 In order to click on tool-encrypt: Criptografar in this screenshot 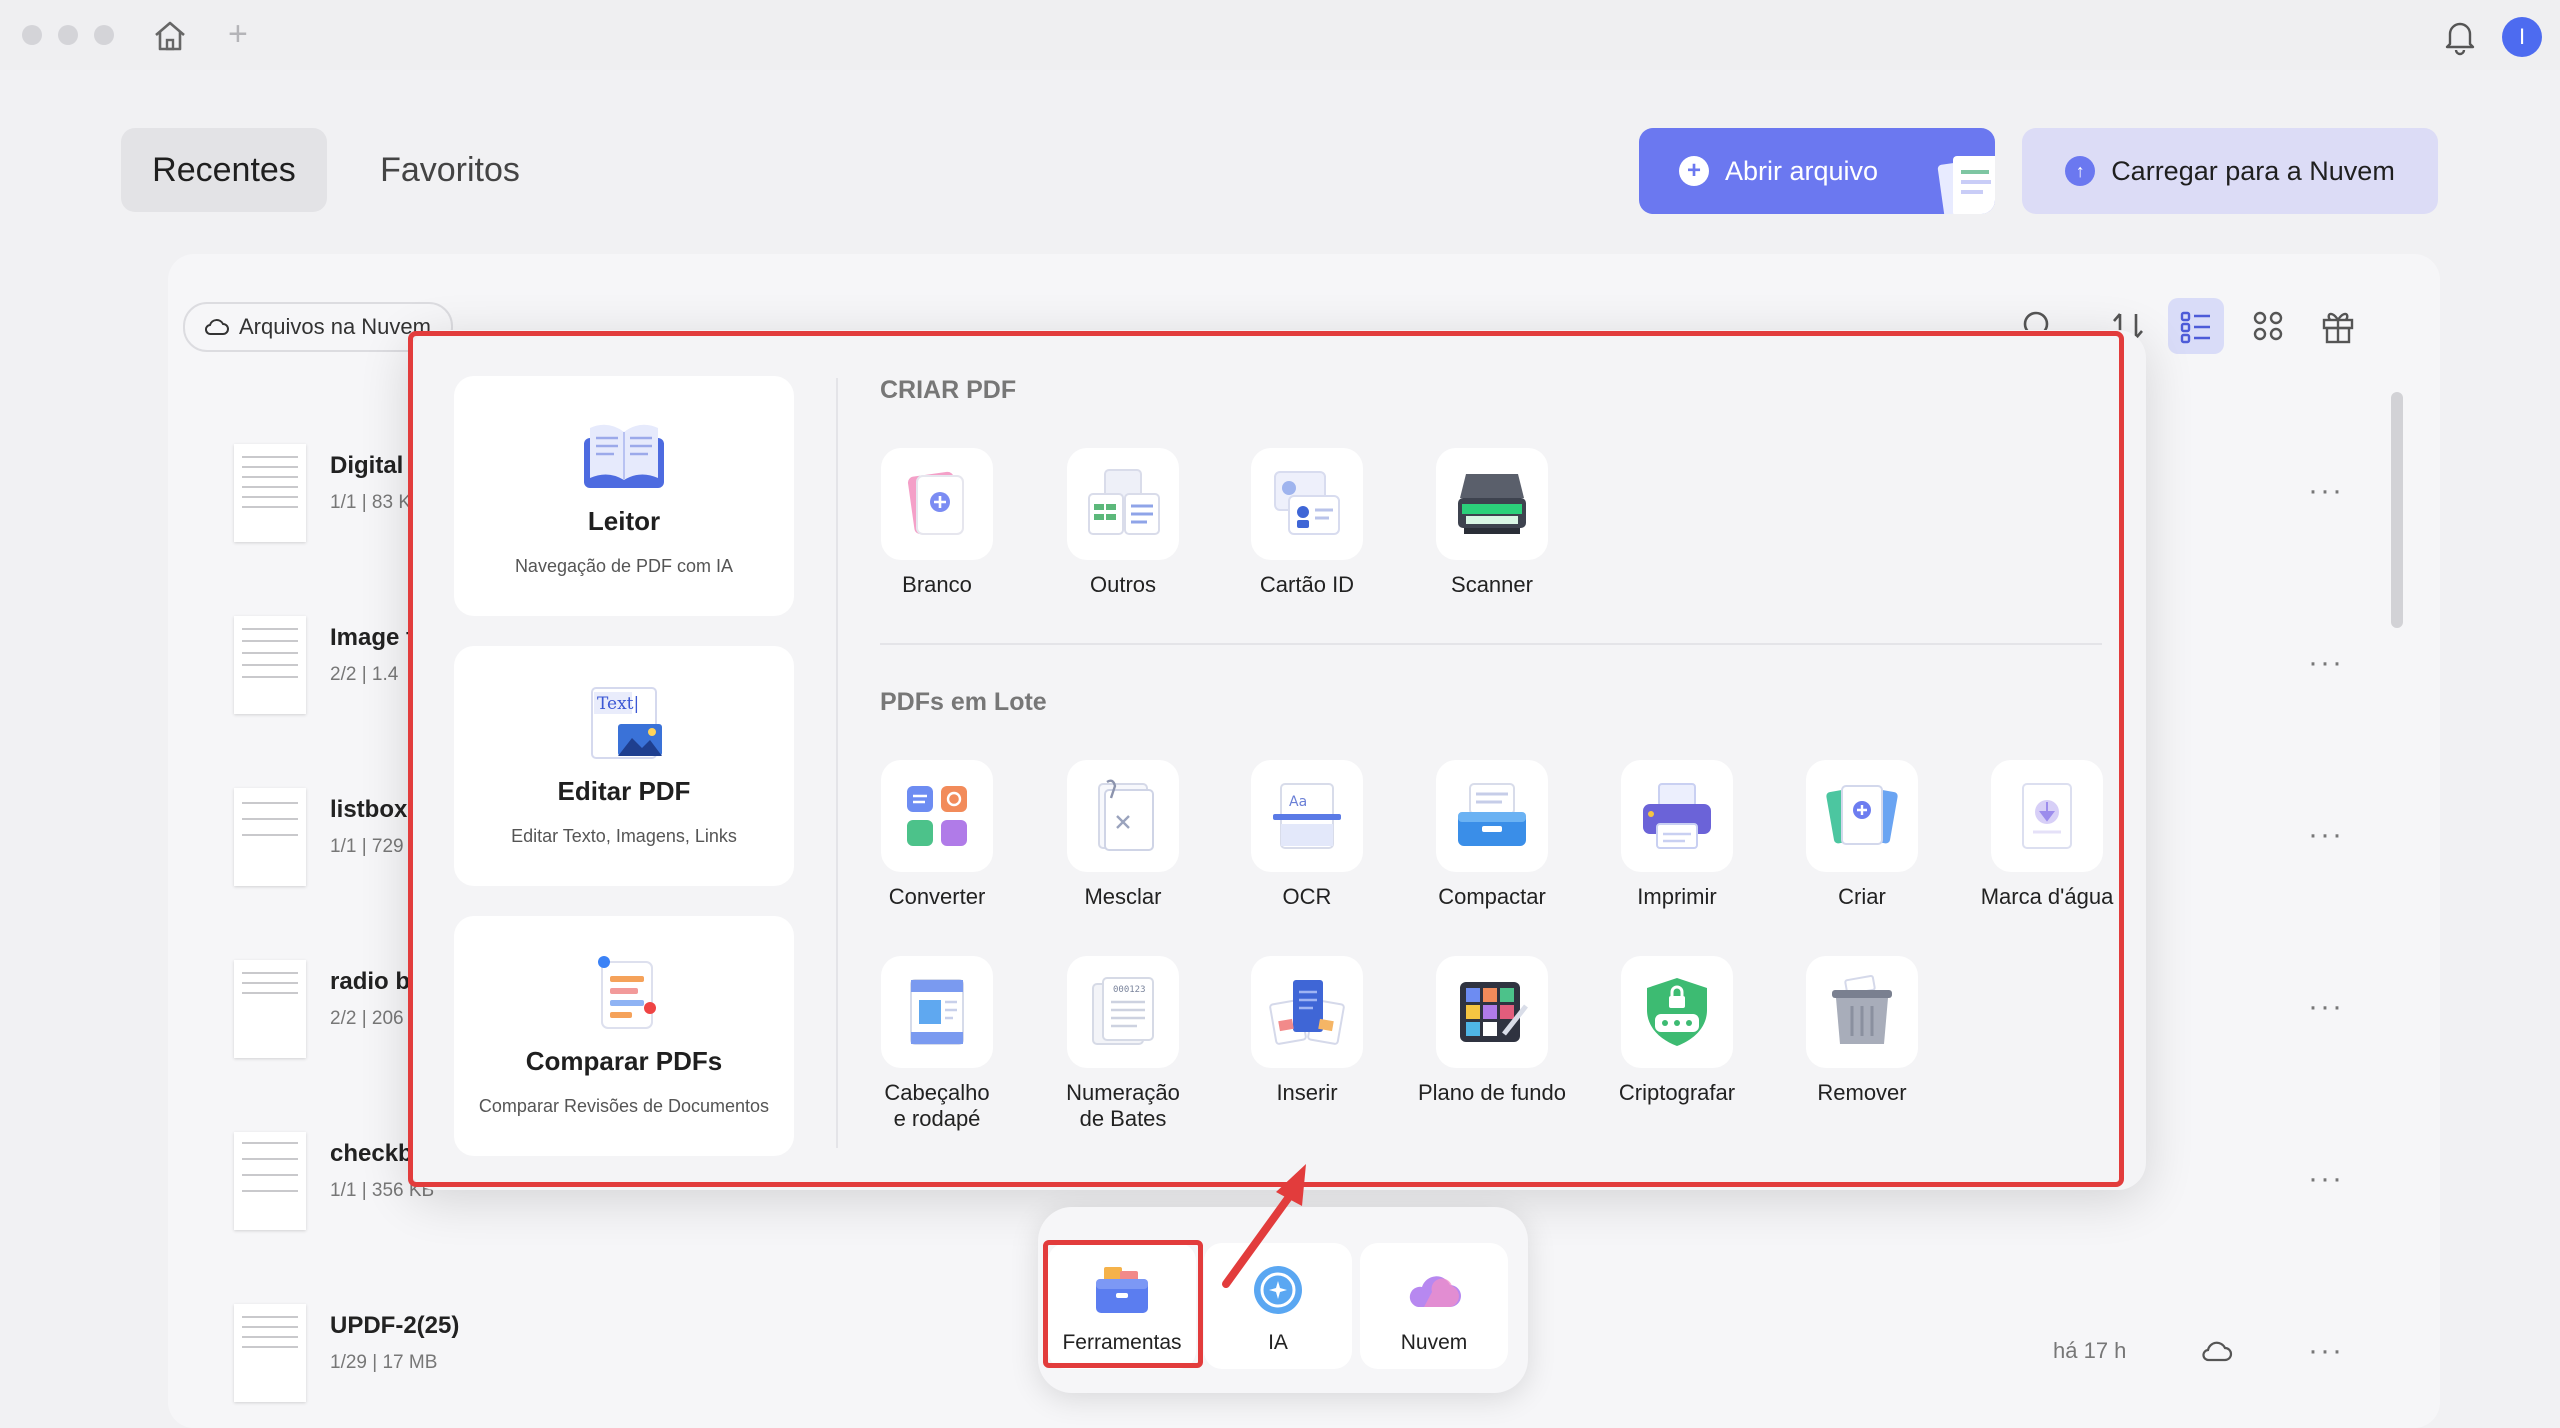, I will do `click(1677, 1036)`.